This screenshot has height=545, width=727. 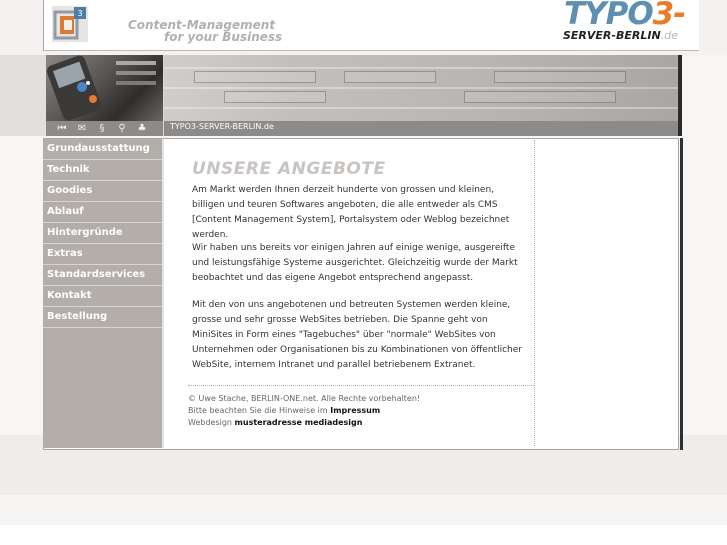 I want to click on banner-photo-device, so click(x=104, y=90).